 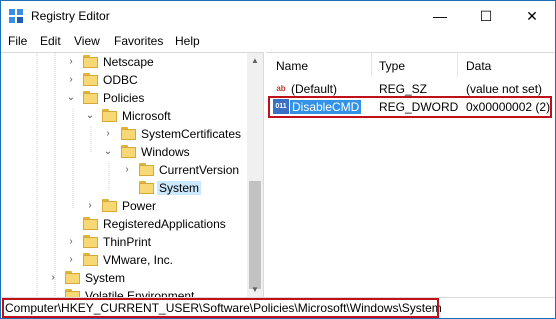 What do you see at coordinates (139, 206) in the screenshot?
I see `tree-node-label: Power` at bounding box center [139, 206].